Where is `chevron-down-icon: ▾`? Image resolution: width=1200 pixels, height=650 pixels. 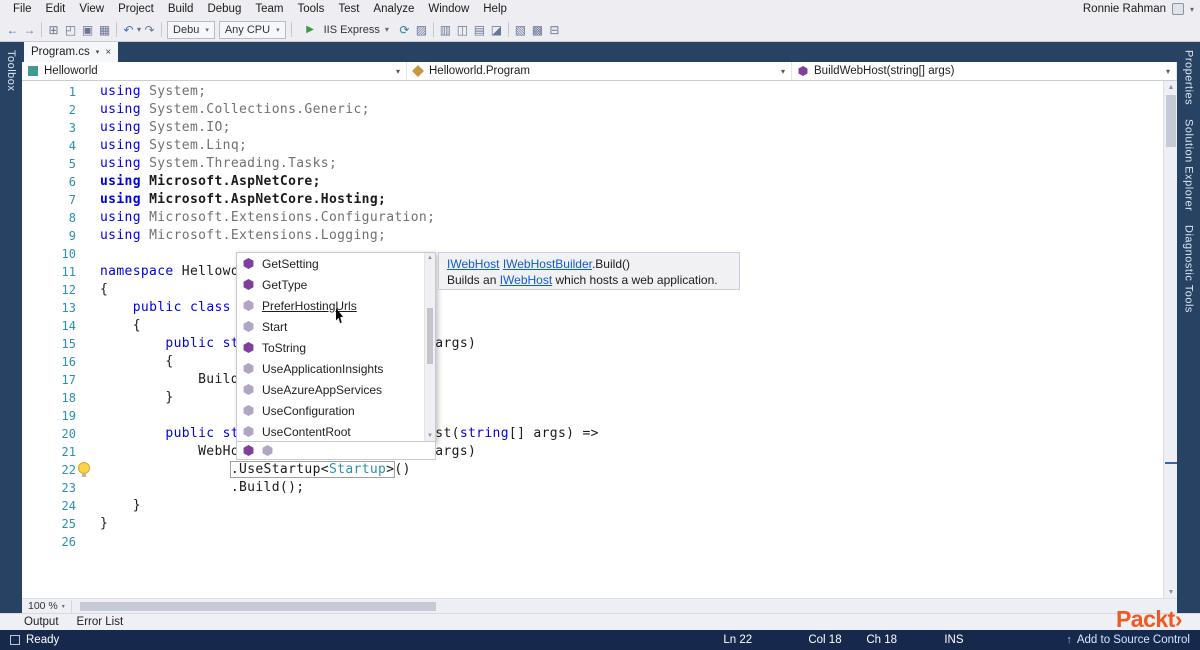 chevron-down-icon: ▾ is located at coordinates (98, 52).